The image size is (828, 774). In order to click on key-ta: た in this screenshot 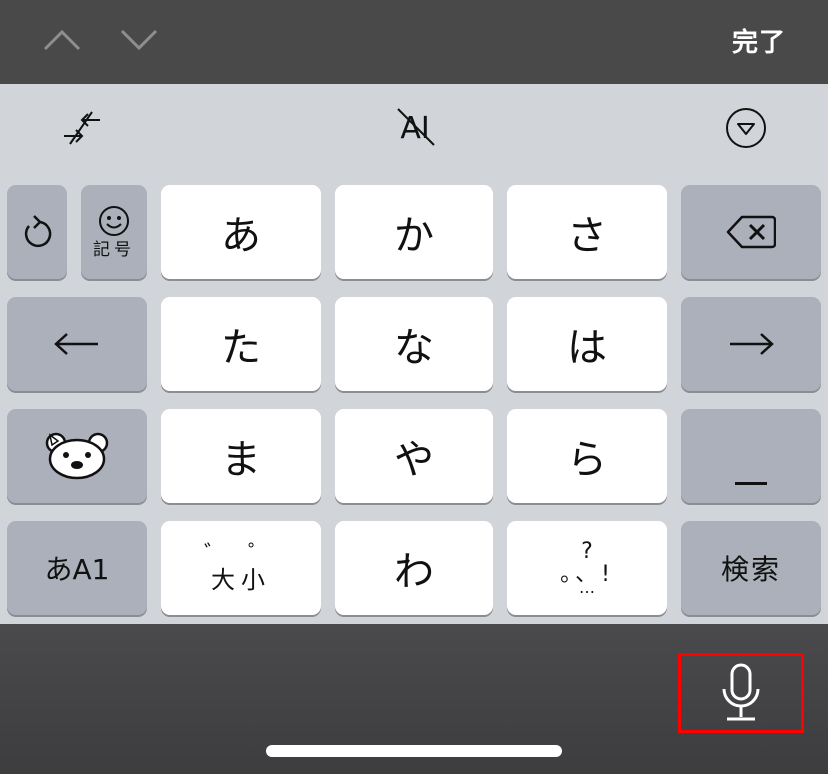, I will do `click(241, 344)`.